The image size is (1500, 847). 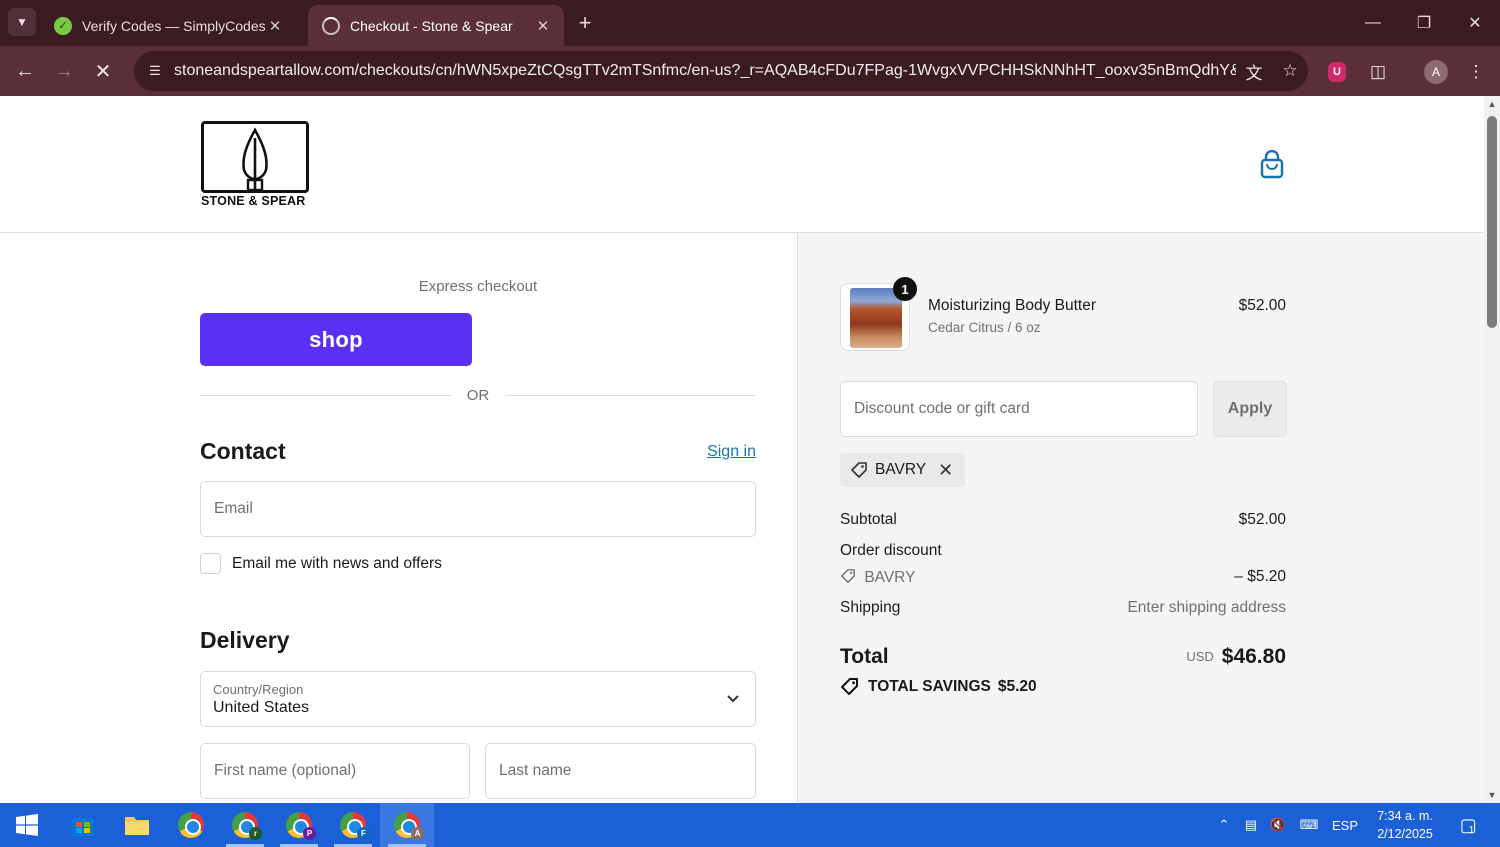 I want to click on clock-date: 2/12/2025, so click(x=1405, y=834).